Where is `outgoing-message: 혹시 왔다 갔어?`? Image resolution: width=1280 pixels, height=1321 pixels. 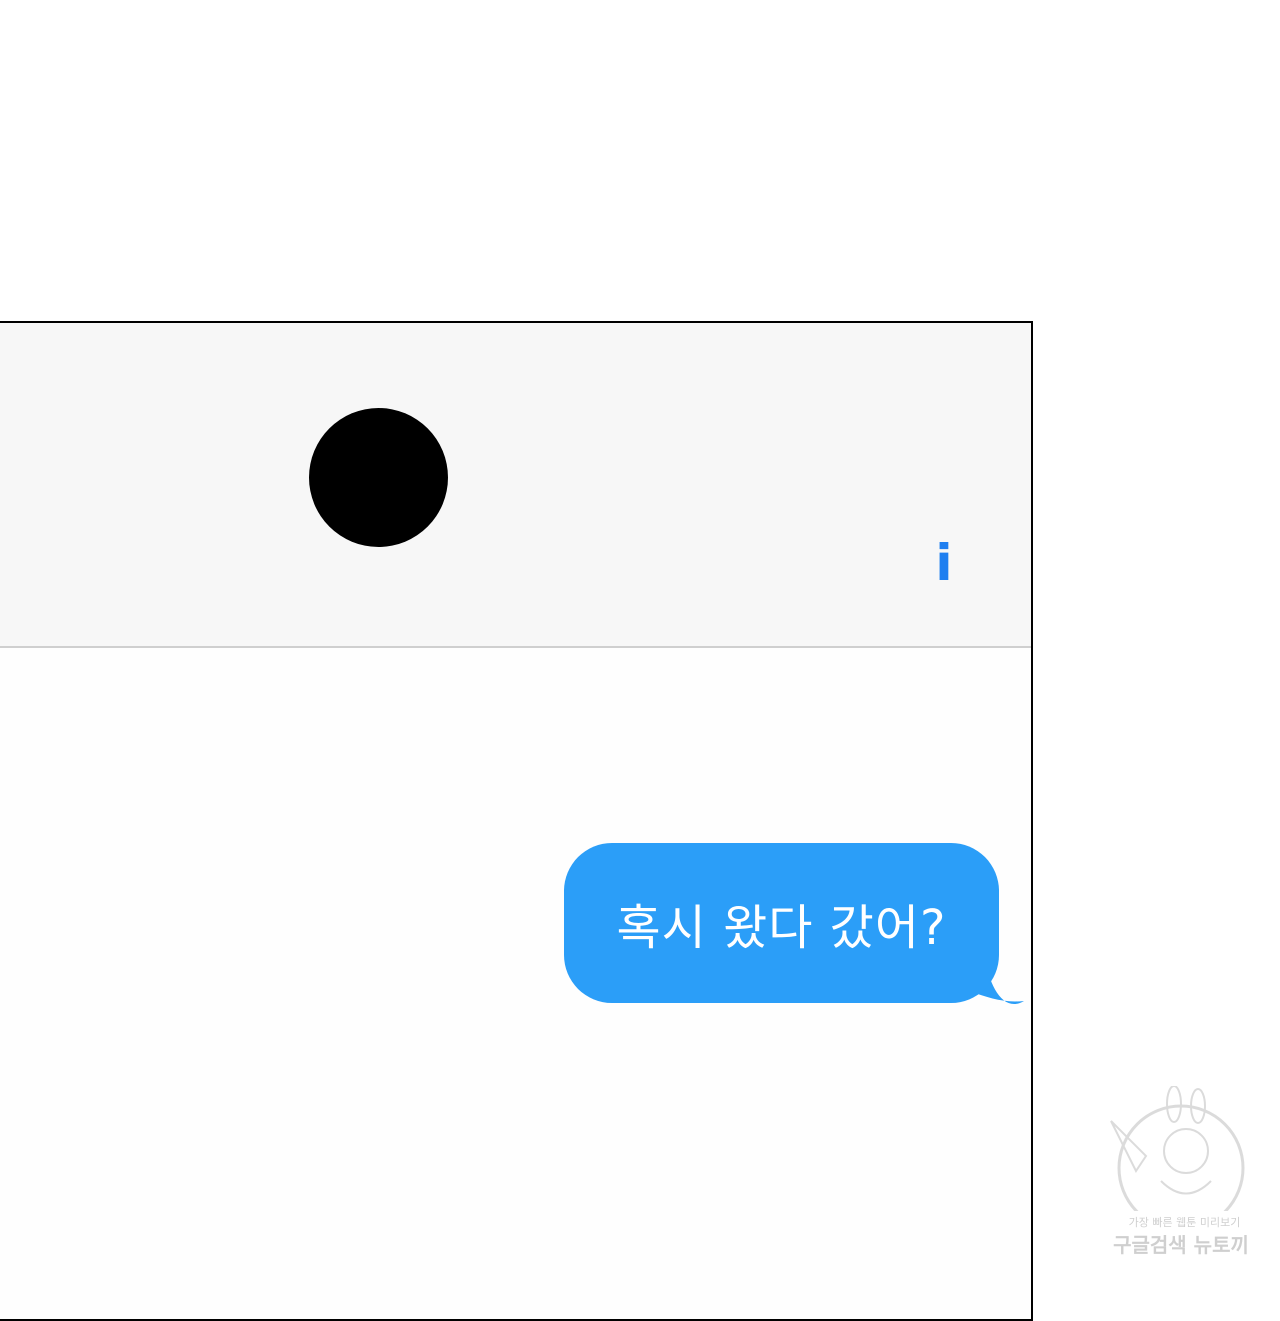
outgoing-message: 혹시 왔다 갔어? is located at coordinates (794, 925).